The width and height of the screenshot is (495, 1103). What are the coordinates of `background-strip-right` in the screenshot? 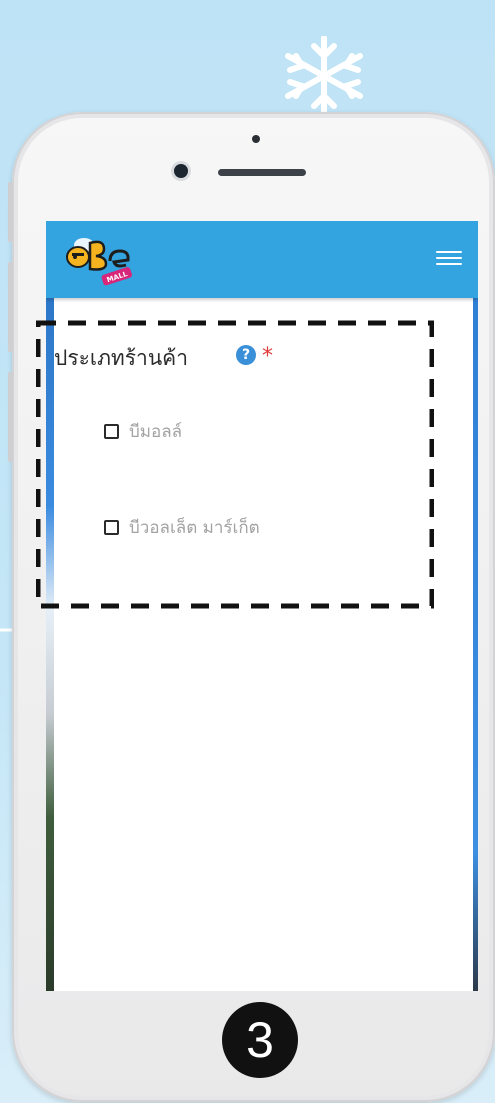 It's located at (475, 644).